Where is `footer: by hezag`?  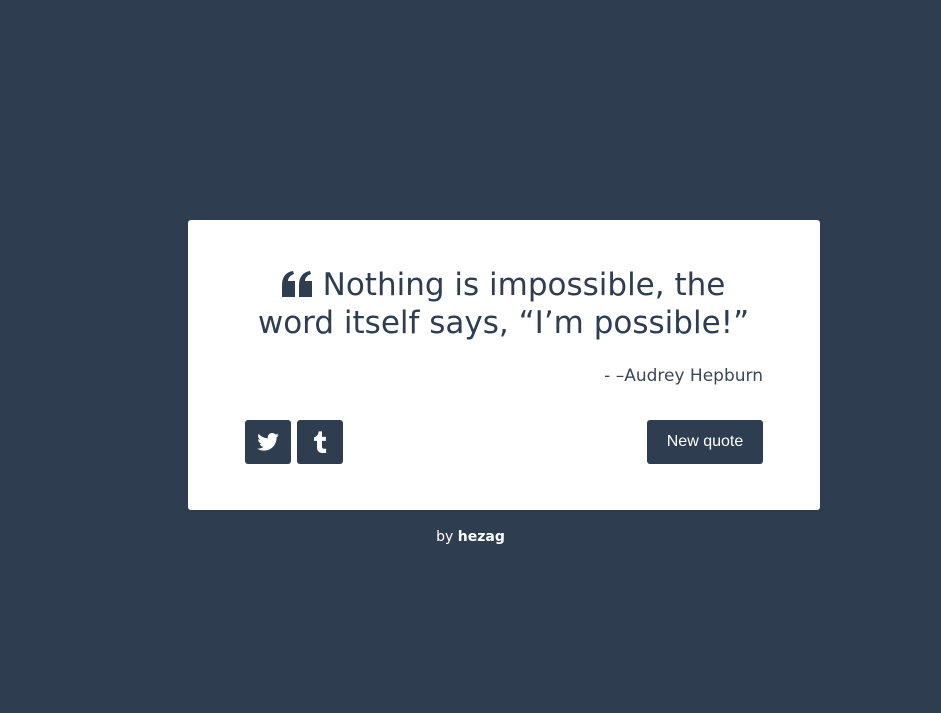 footer: by hezag is located at coordinates (470, 537).